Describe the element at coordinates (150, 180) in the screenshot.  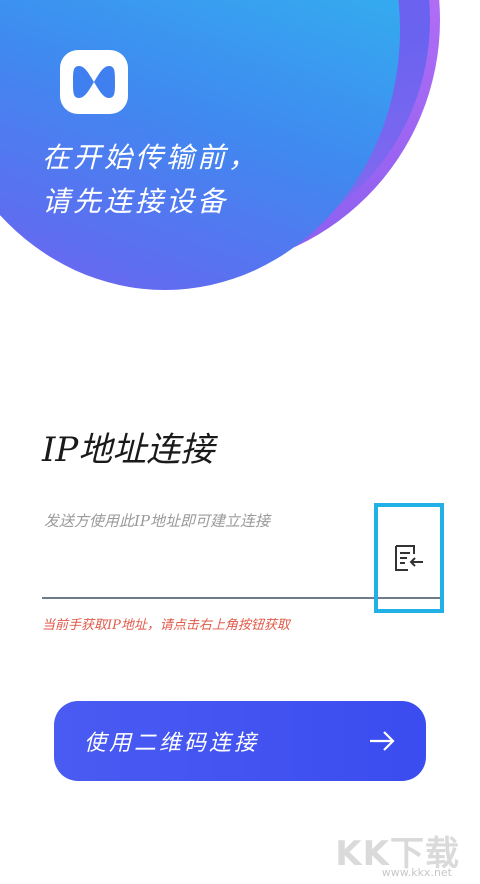
I see `hero-title: 在开始传输前， 请先连接设备` at that location.